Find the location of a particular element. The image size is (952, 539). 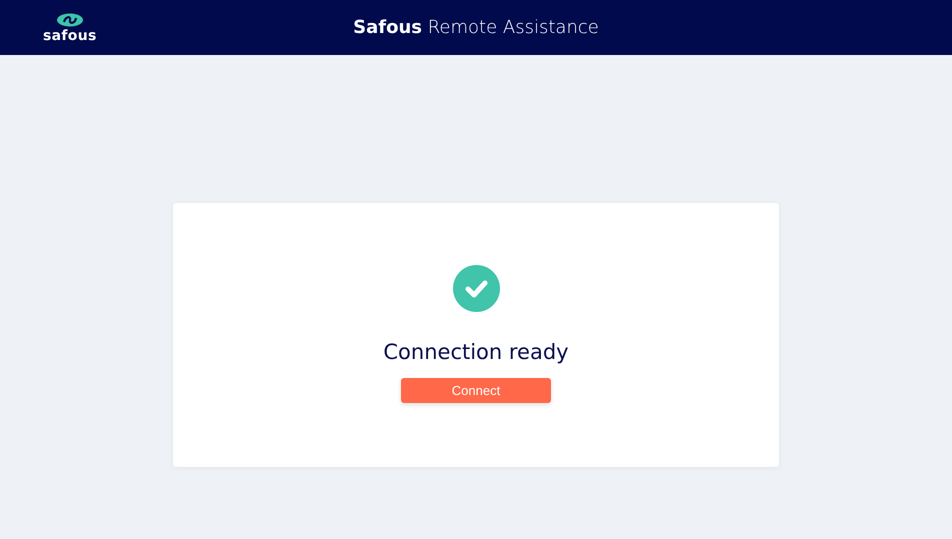

check-icon is located at coordinates (476, 288).